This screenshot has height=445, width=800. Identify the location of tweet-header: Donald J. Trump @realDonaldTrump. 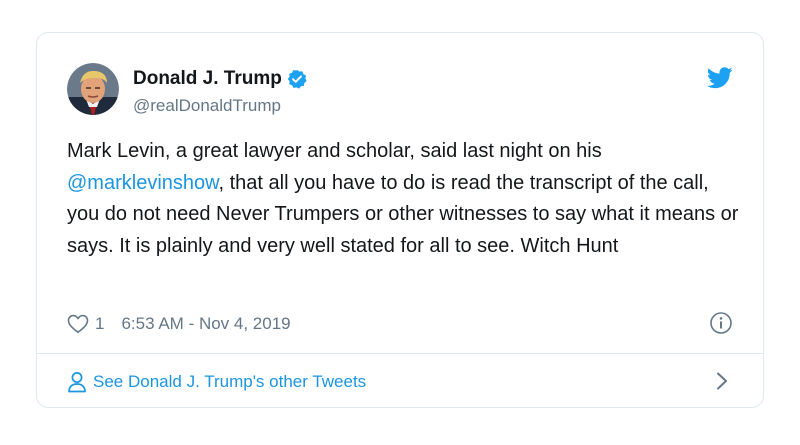
(400, 93).